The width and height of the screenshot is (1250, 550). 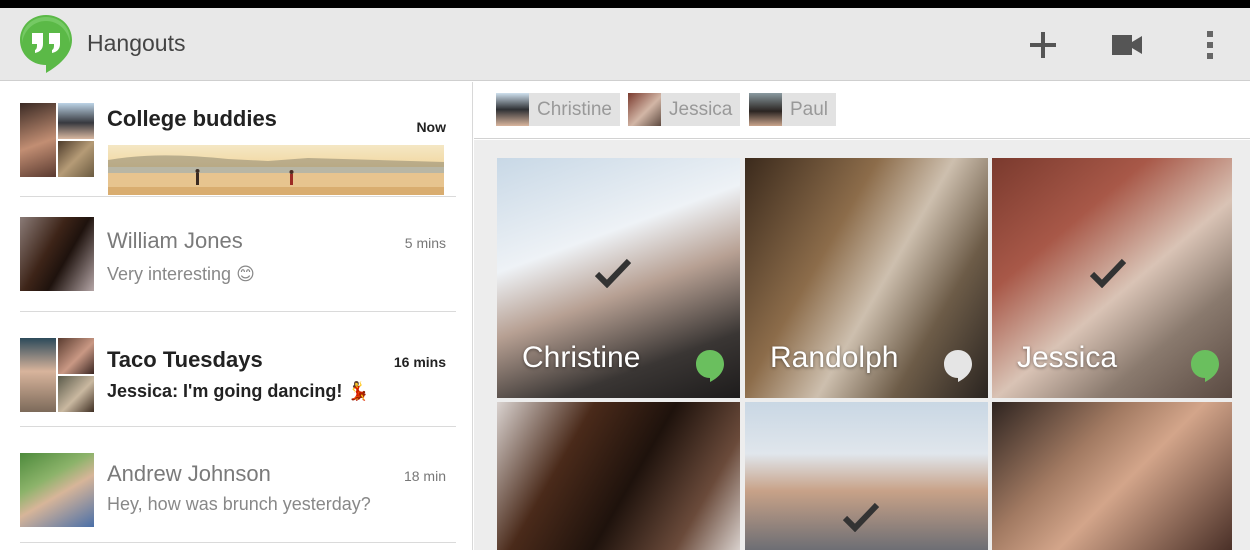 What do you see at coordinates (1043, 45) in the screenshot?
I see `add-icon` at bounding box center [1043, 45].